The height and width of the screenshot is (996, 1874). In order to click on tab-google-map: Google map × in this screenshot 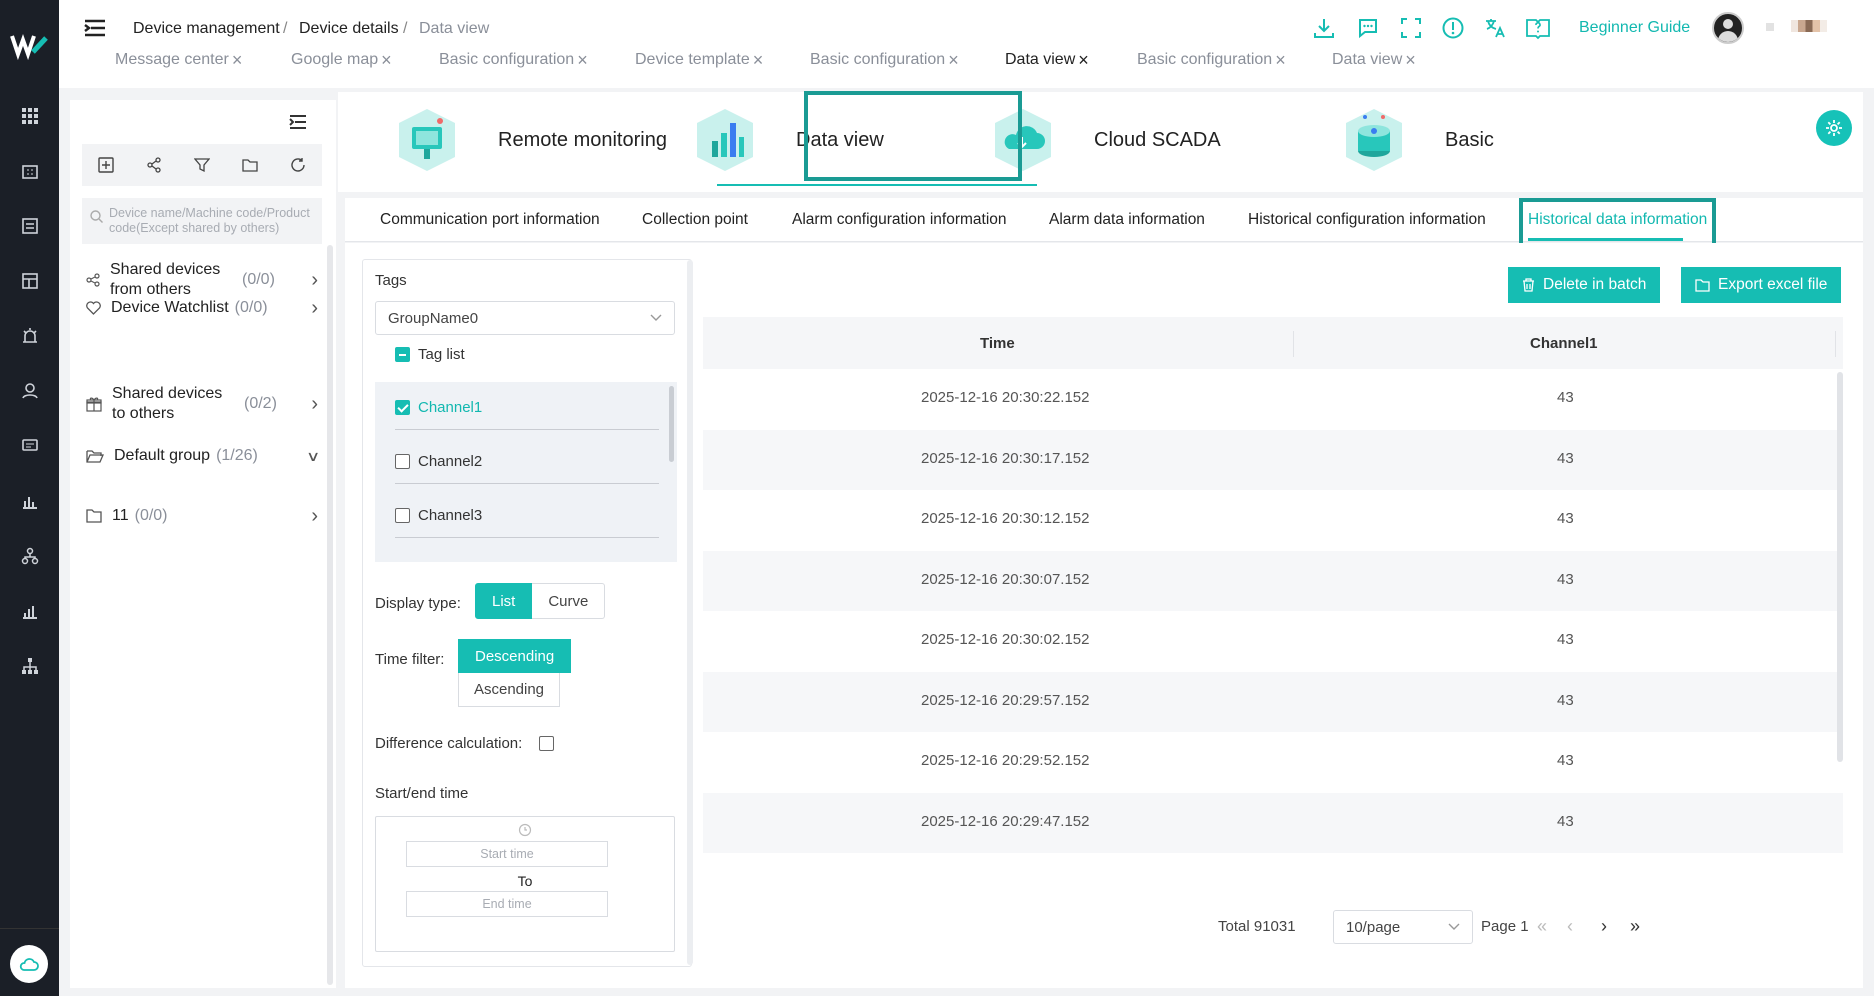, I will do `click(341, 60)`.